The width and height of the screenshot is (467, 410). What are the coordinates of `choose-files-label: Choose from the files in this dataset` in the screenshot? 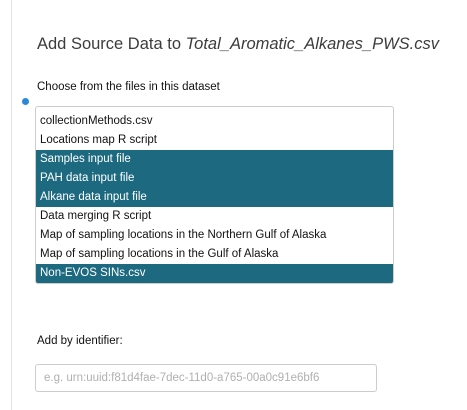 It's located at (128, 87).